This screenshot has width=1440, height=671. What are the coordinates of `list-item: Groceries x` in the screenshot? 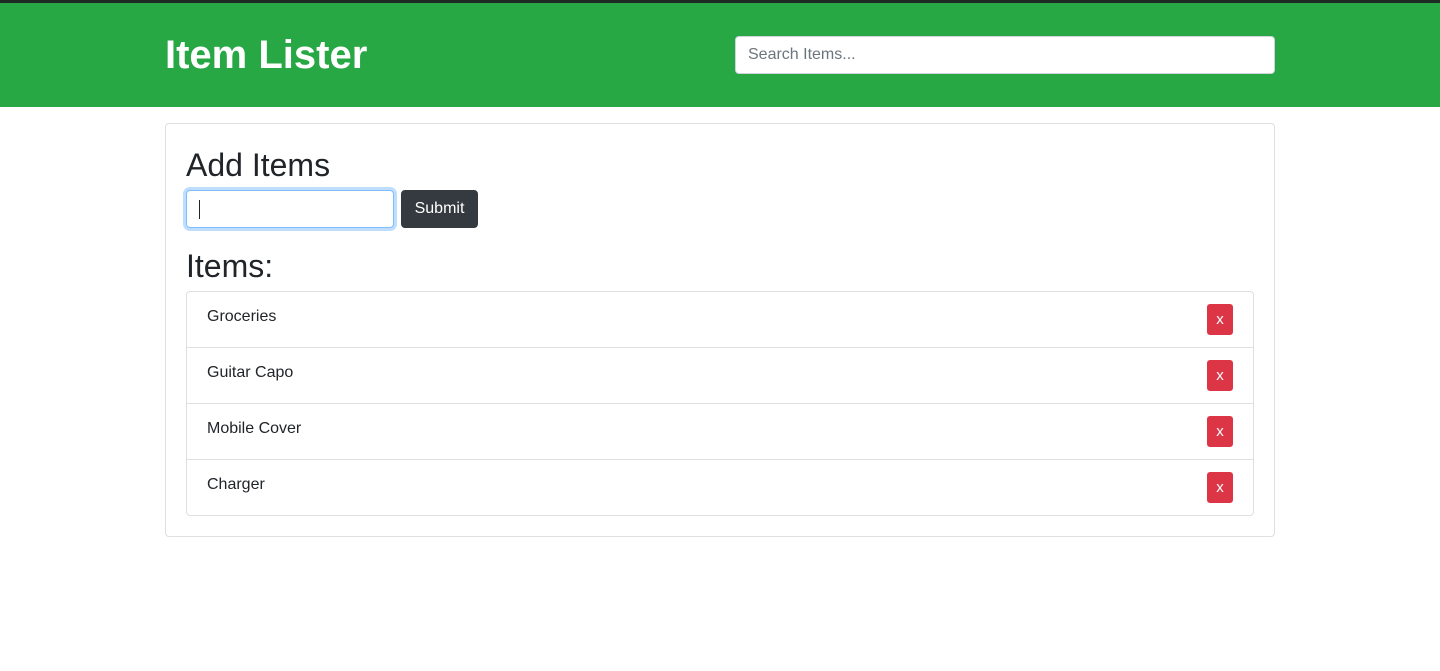 It's located at (720, 320).